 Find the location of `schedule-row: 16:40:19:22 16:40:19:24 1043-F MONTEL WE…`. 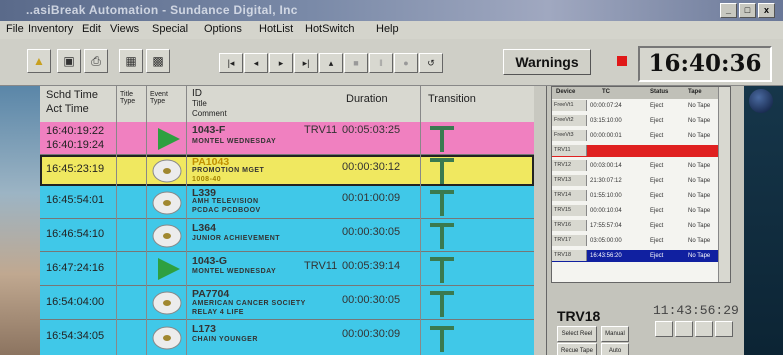

schedule-row: 16:40:19:22 16:40:19:24 1043-F MONTEL WE… is located at coordinates (287, 138).